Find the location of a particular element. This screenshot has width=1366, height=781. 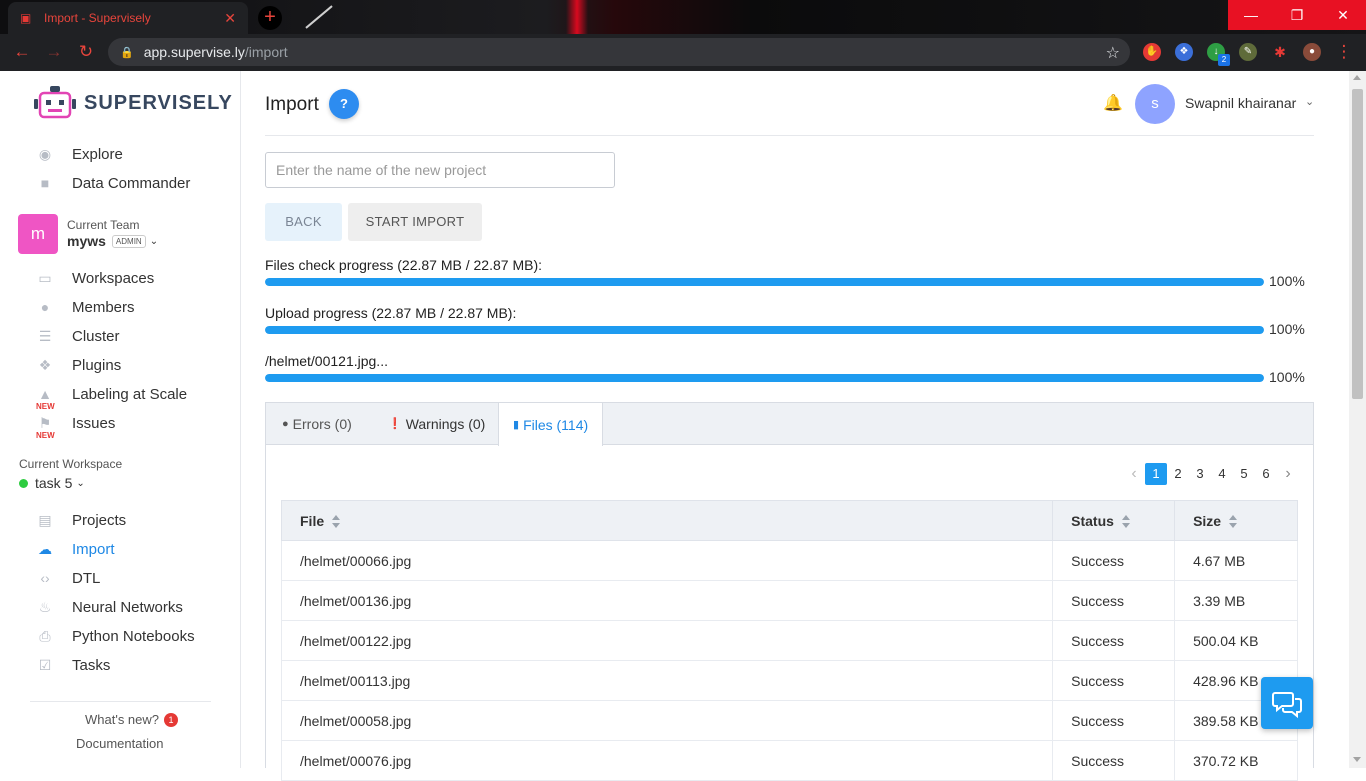

sidebar-item-dtl: ‹› DTL is located at coordinates (68, 578).